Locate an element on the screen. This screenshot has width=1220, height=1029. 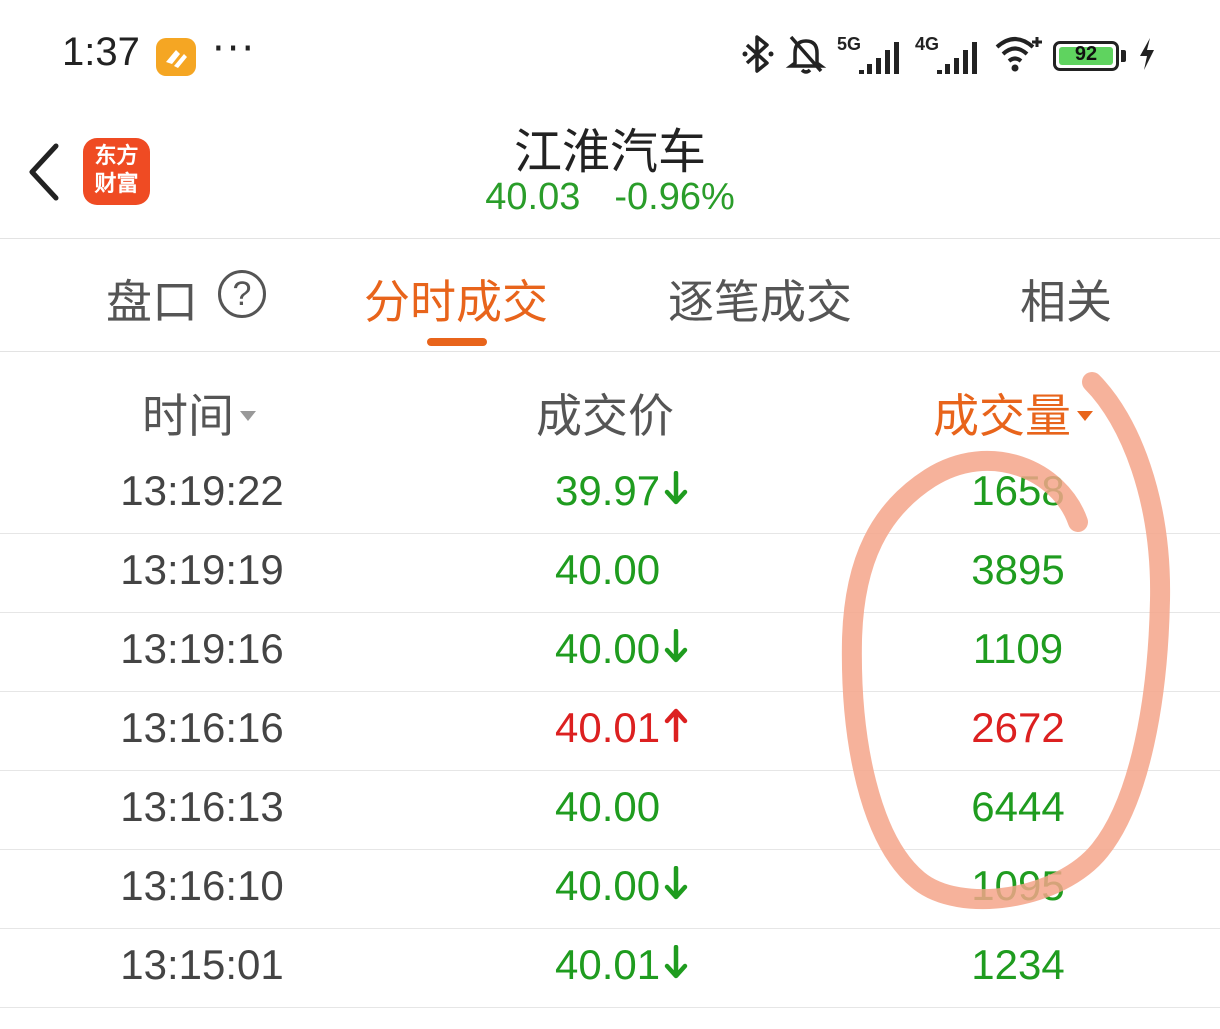
status-bar: 1:37 ··· 5G 4G 92 is located at coordinates (610, 55).